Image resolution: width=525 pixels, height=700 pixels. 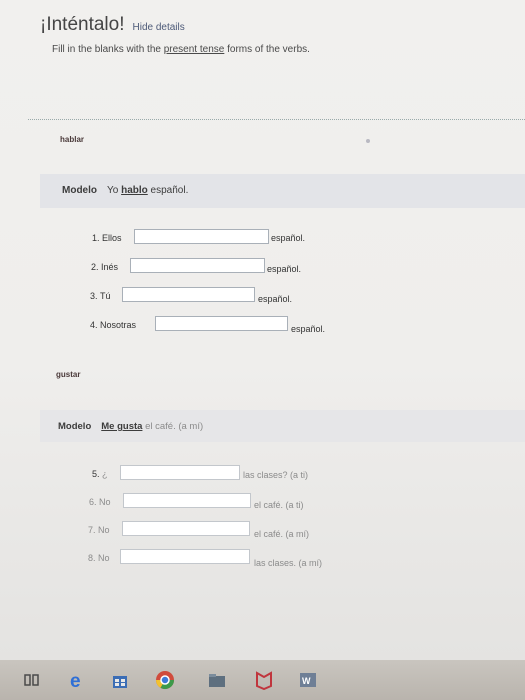 I want to click on item-subject: Nosotras, so click(x=118, y=325).